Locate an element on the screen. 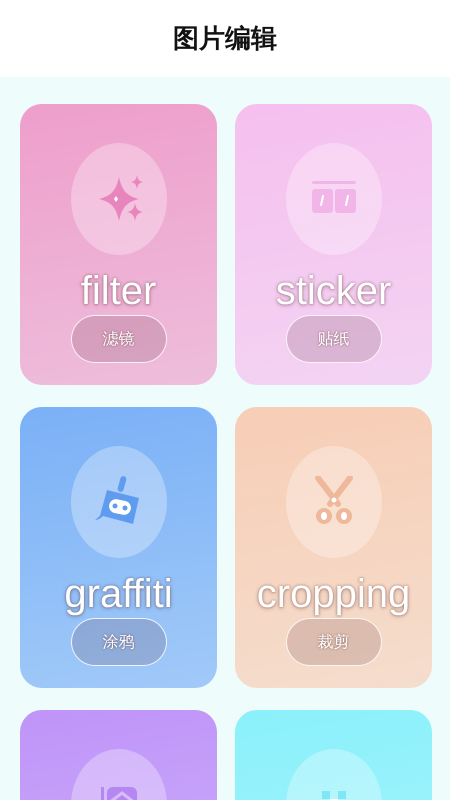  watermark-text: sticker is located at coordinates (334, 291).